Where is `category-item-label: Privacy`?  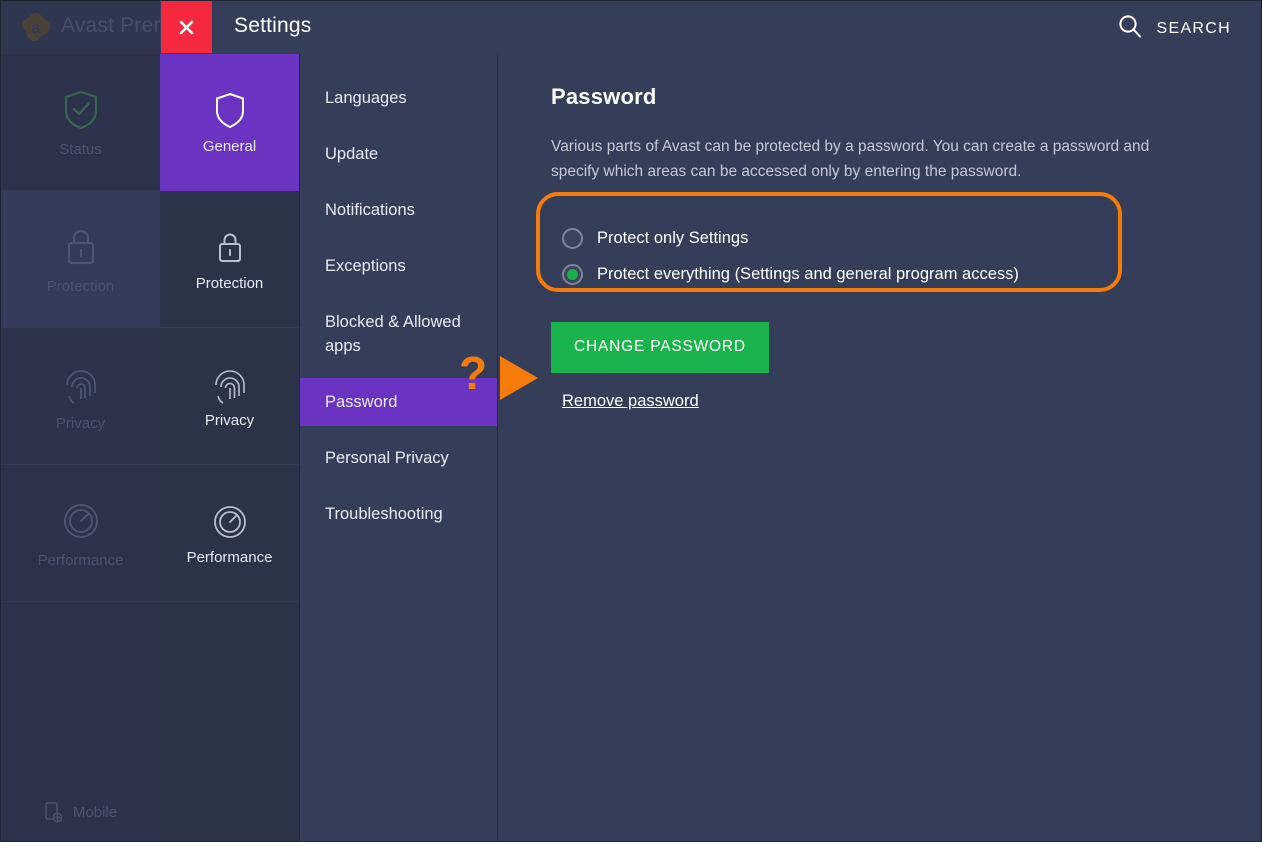 category-item-label: Privacy is located at coordinates (229, 420).